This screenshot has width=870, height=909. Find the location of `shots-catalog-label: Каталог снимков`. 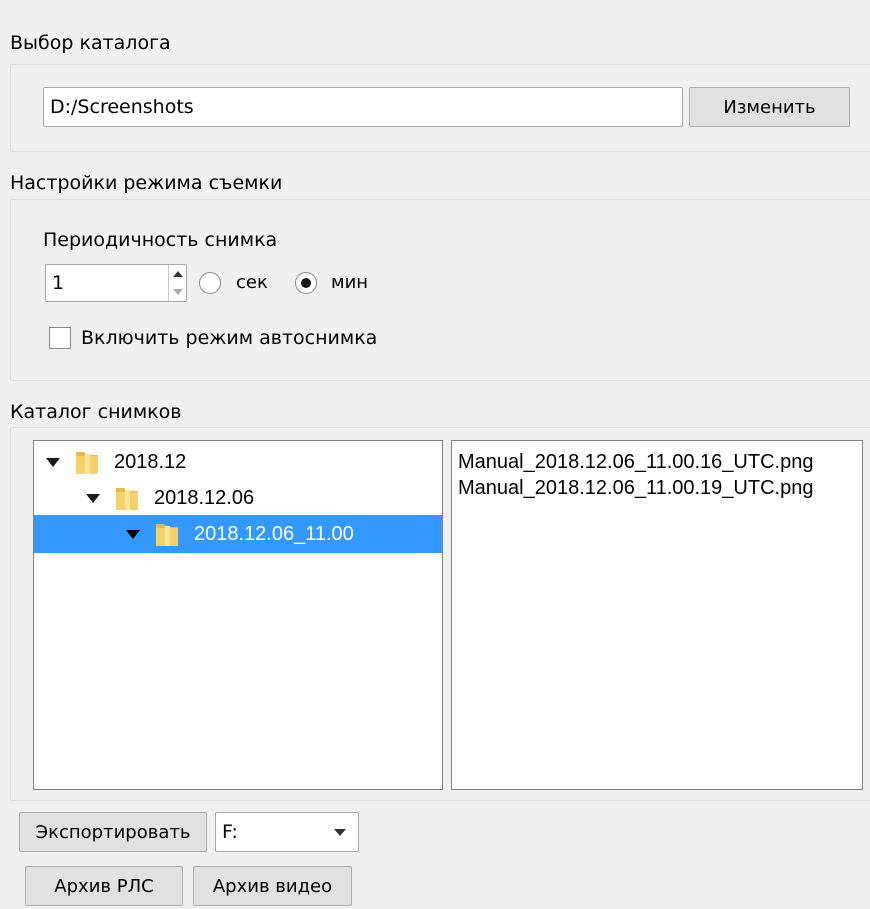

shots-catalog-label: Каталог снимков is located at coordinates (96, 412).